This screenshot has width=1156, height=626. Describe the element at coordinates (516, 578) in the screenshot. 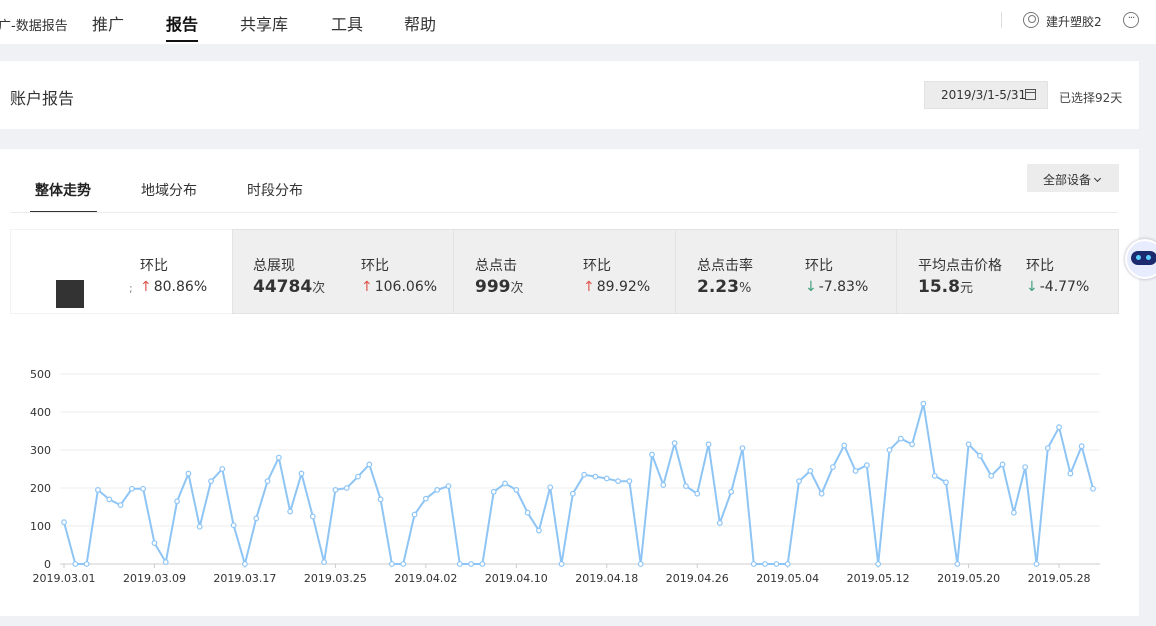

I see `x-tick-label: 2019.04.10` at that location.